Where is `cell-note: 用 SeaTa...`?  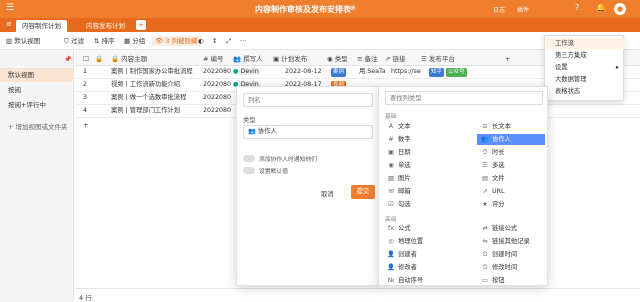
cell-note: 用 SeaTa... is located at coordinates (372, 72).